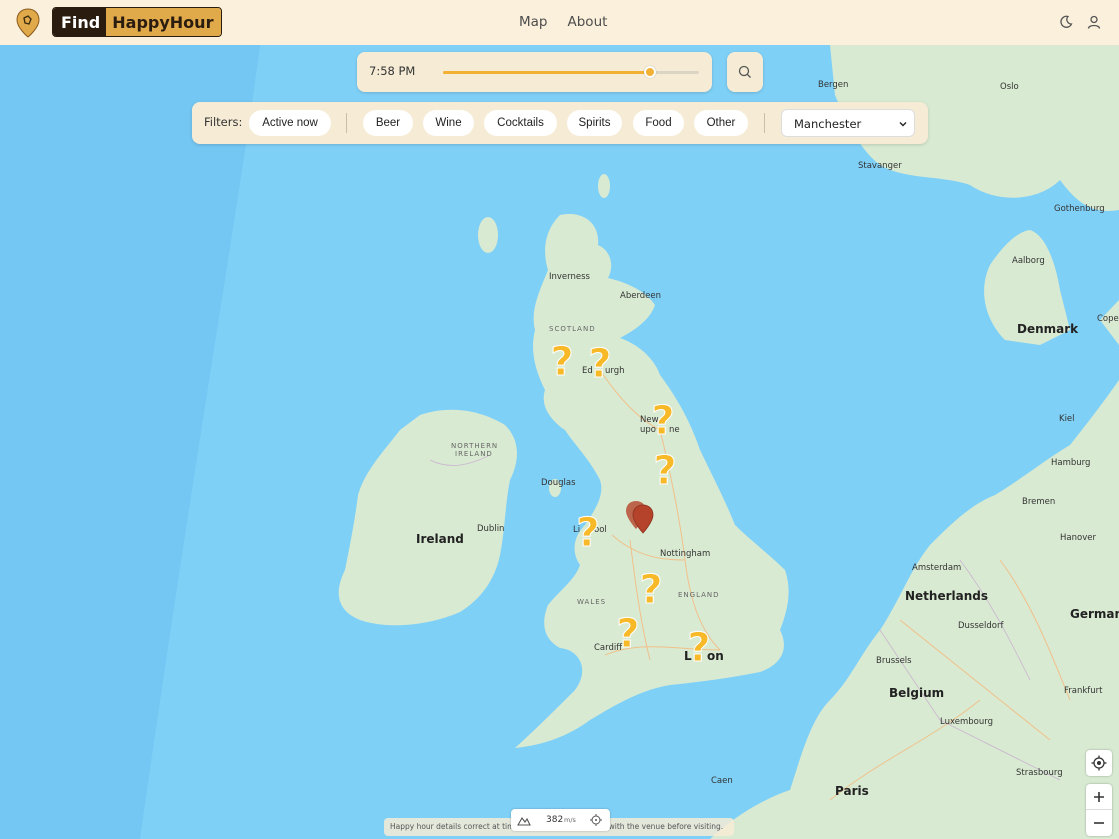 Image resolution: width=1119 pixels, height=839 pixels. I want to click on place-dusseldorf: Dusseldorf, so click(981, 626).